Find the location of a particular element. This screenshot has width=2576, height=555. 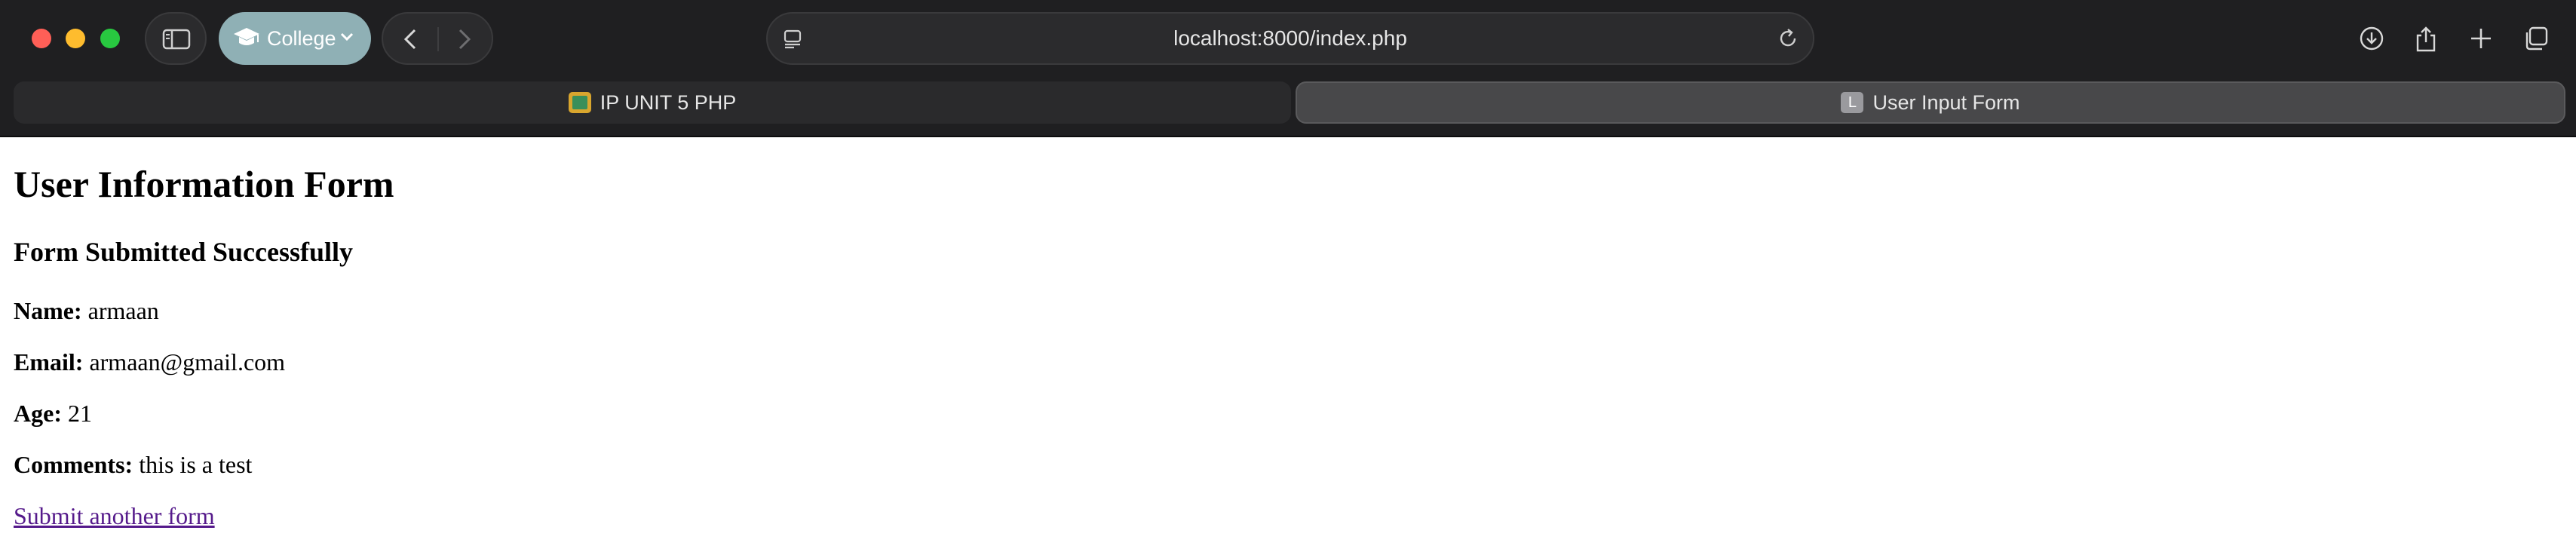

email-row: Email: armaan@gmail.com is located at coordinates (149, 362).